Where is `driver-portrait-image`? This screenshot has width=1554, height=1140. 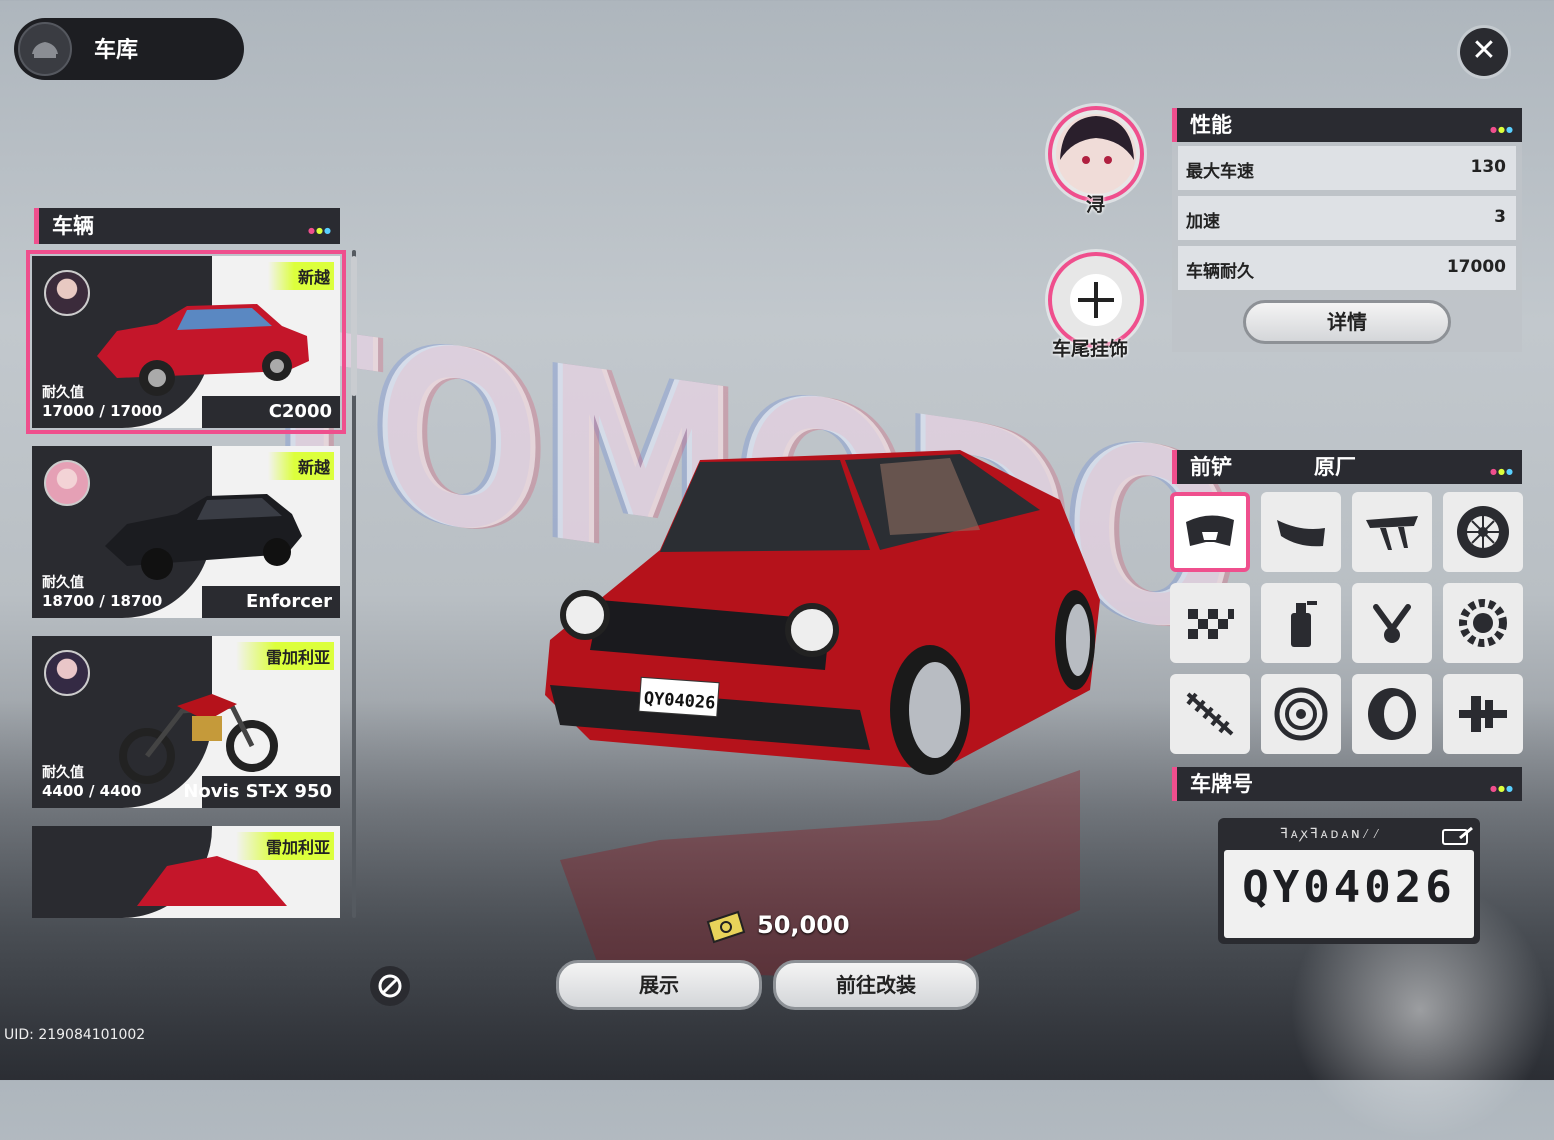 driver-portrait-image is located at coordinates (1096, 154).